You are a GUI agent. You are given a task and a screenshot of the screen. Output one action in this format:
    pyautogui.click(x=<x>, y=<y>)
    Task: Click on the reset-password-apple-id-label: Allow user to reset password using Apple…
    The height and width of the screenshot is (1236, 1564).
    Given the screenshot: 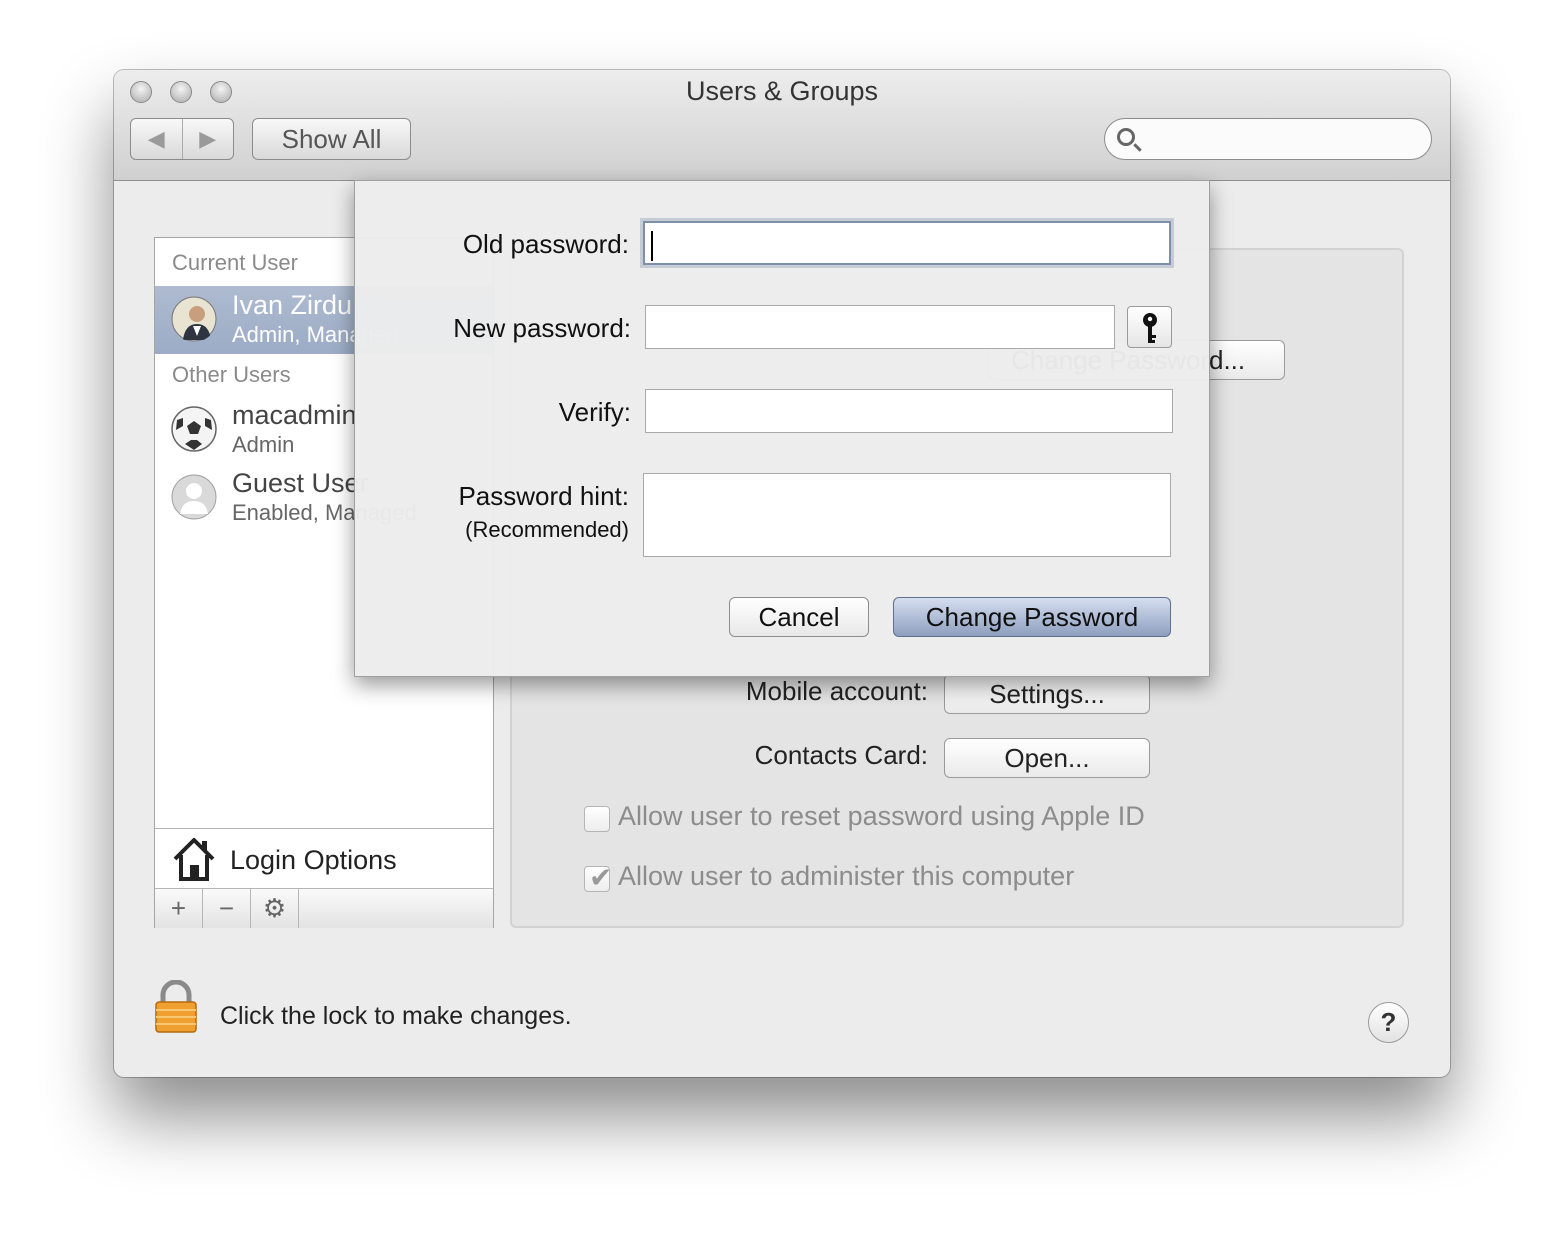 What is the action you would take?
    pyautogui.click(x=881, y=816)
    